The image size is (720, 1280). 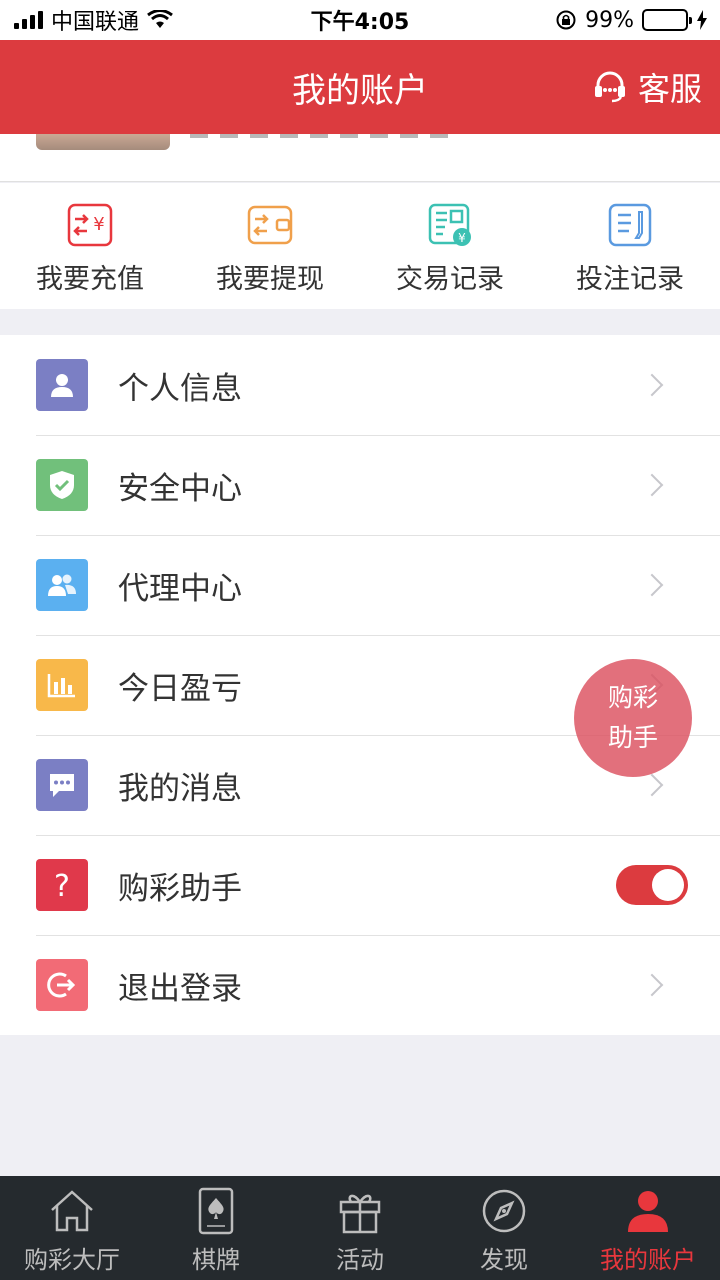 I want to click on assistant-toggle, so click(x=652, y=885).